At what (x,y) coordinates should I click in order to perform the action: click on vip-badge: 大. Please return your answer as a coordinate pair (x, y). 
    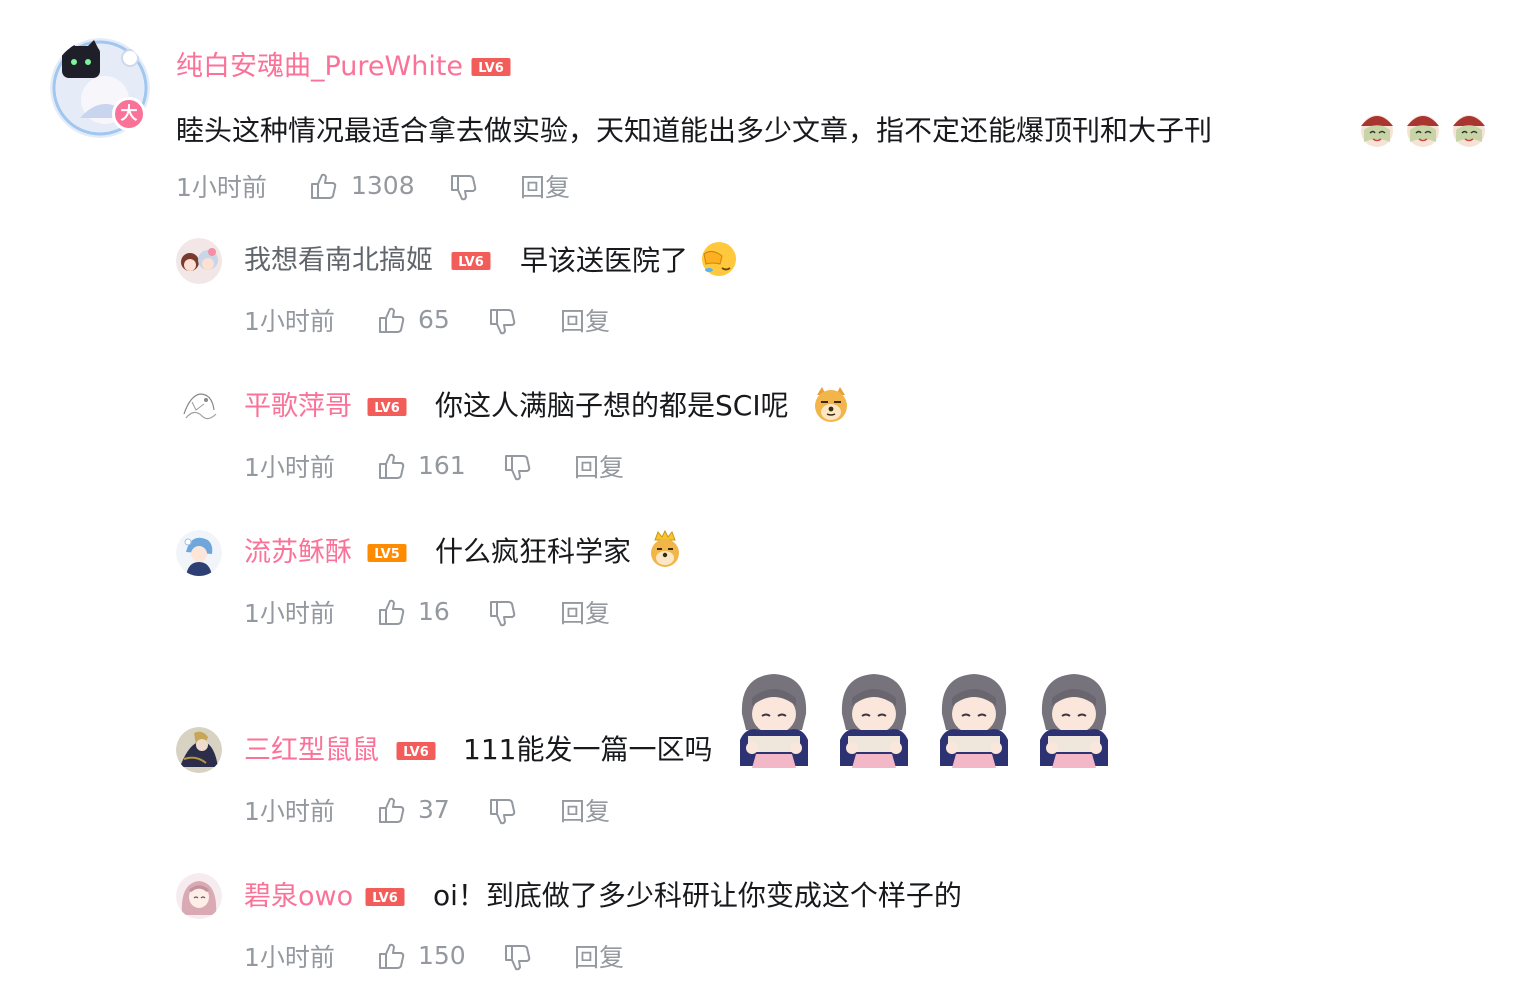
    Looking at the image, I should click on (129, 114).